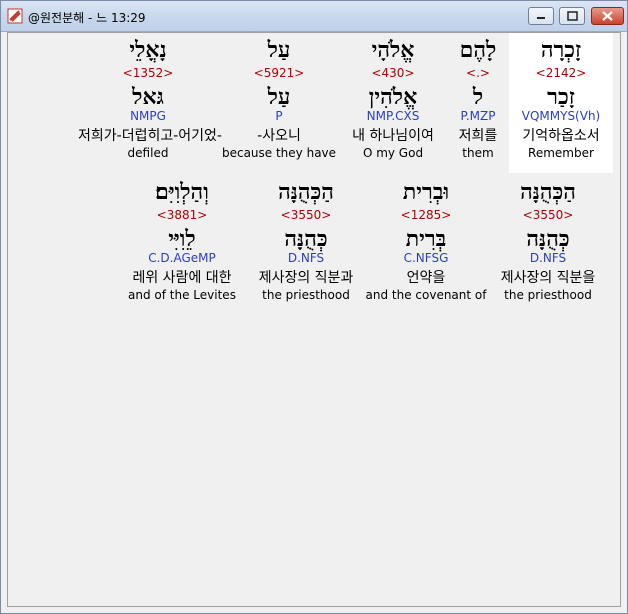 This screenshot has height=614, width=628. I want to click on lemma: זָכַר, so click(561, 97).